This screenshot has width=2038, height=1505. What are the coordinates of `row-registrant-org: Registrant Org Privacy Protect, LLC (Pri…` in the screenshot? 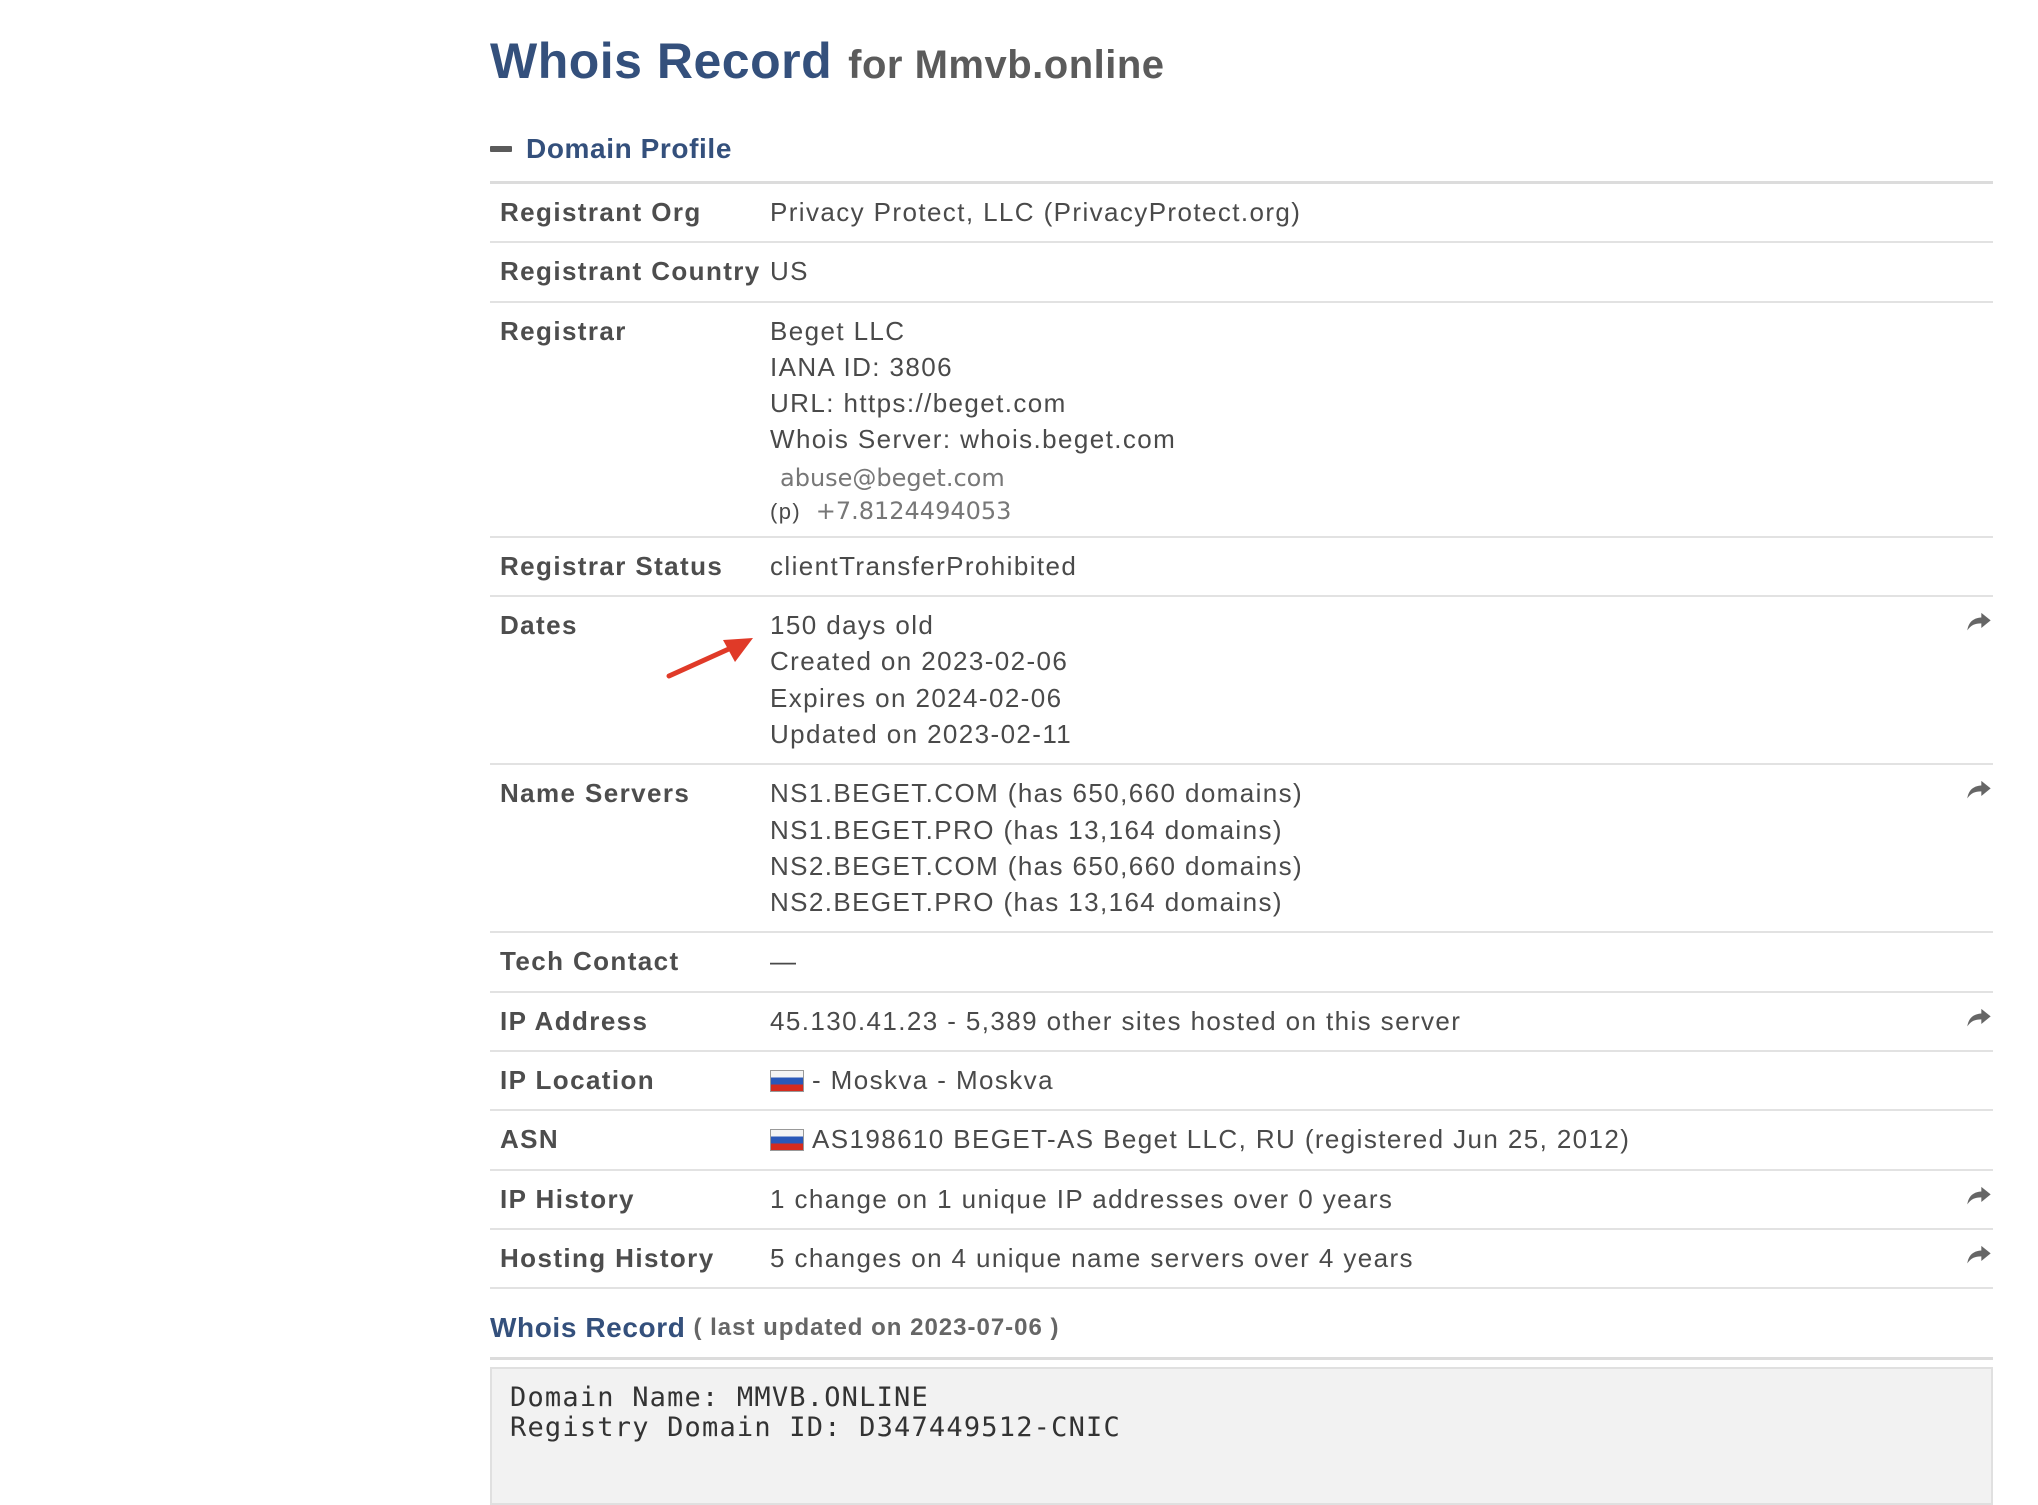 It's located at (1241, 214).